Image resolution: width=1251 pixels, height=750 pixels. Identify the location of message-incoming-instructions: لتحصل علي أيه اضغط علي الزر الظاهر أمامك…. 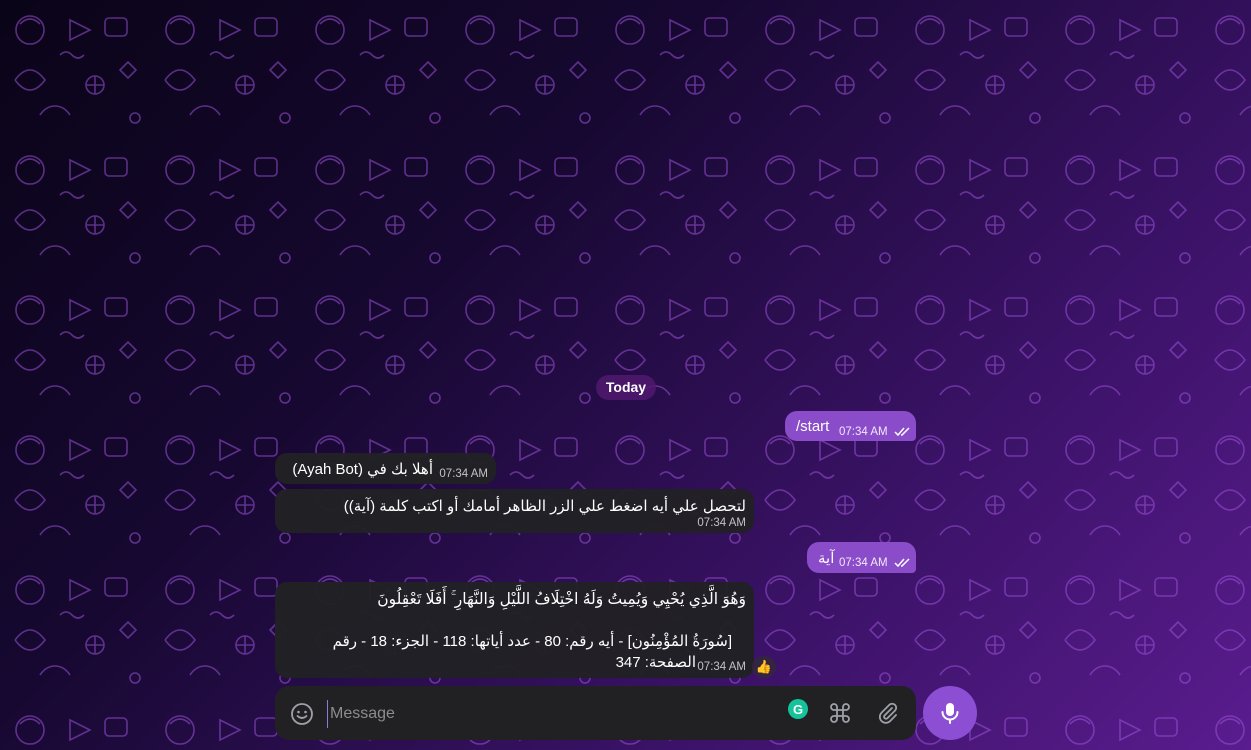
(514, 511).